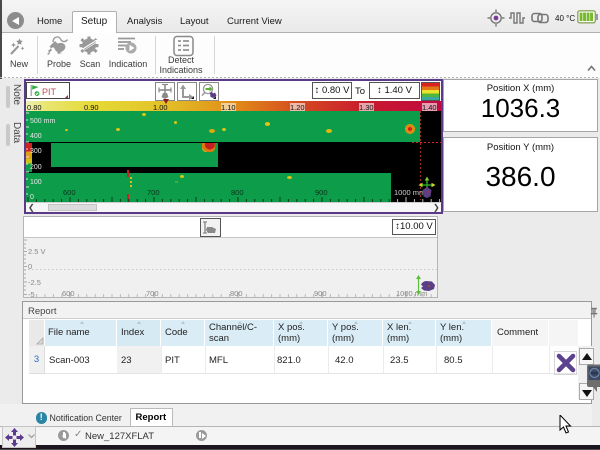 The height and width of the screenshot is (450, 600). Describe the element at coordinates (36, 136) in the screenshot. I see `svg-text: 400` at that location.